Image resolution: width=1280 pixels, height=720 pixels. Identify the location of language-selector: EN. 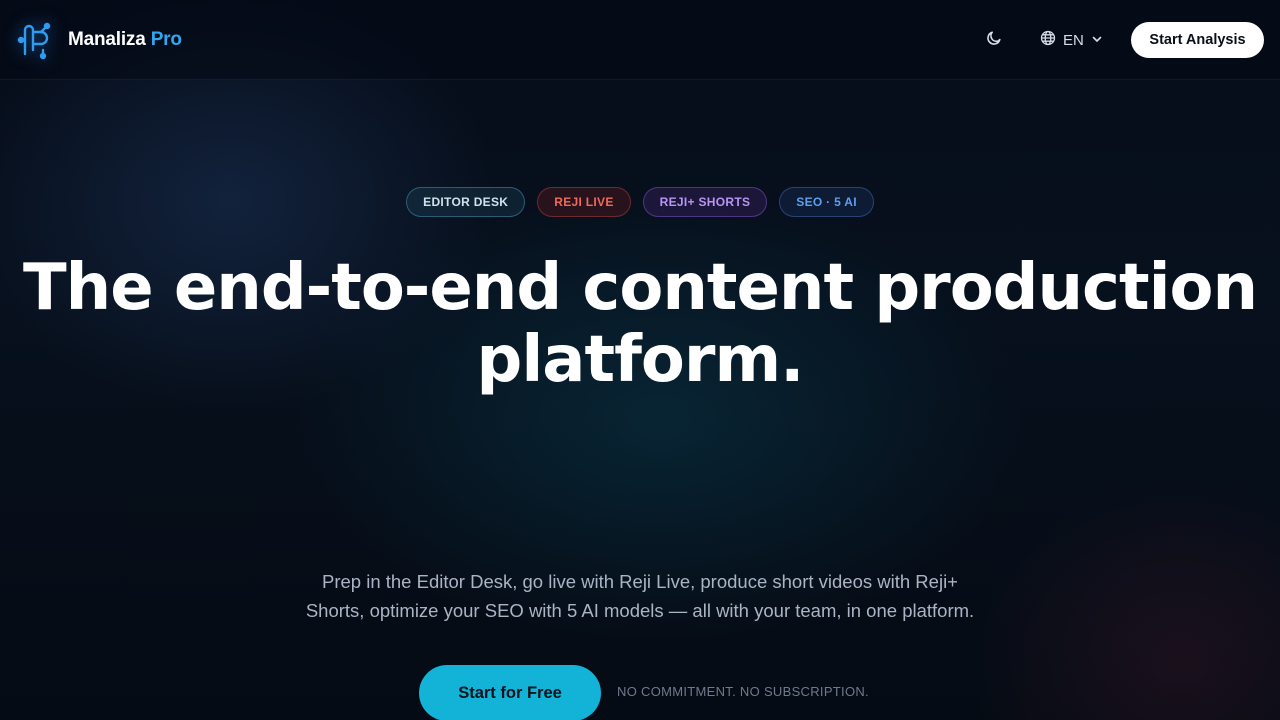
(1071, 40).